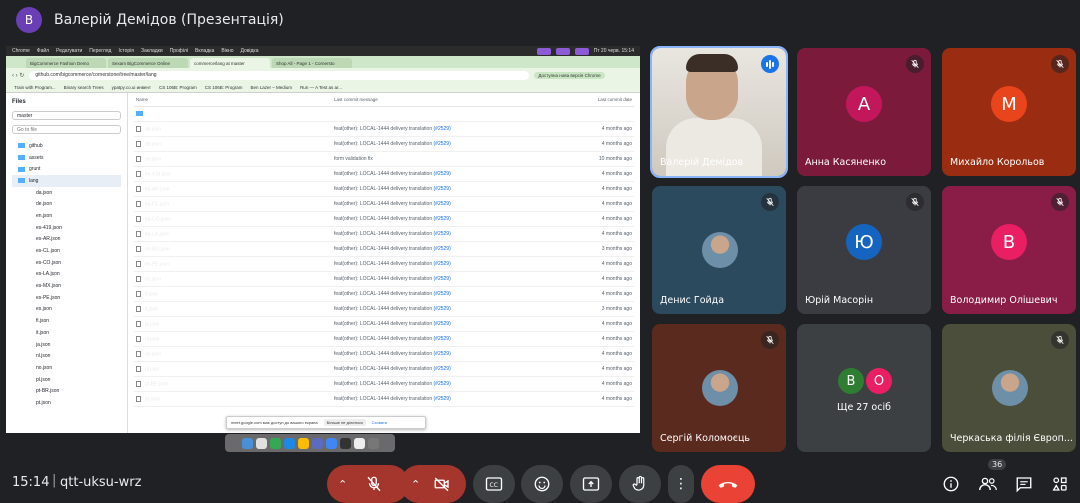  I want to click on participant-tile: Валерій Демідов, so click(719, 112).